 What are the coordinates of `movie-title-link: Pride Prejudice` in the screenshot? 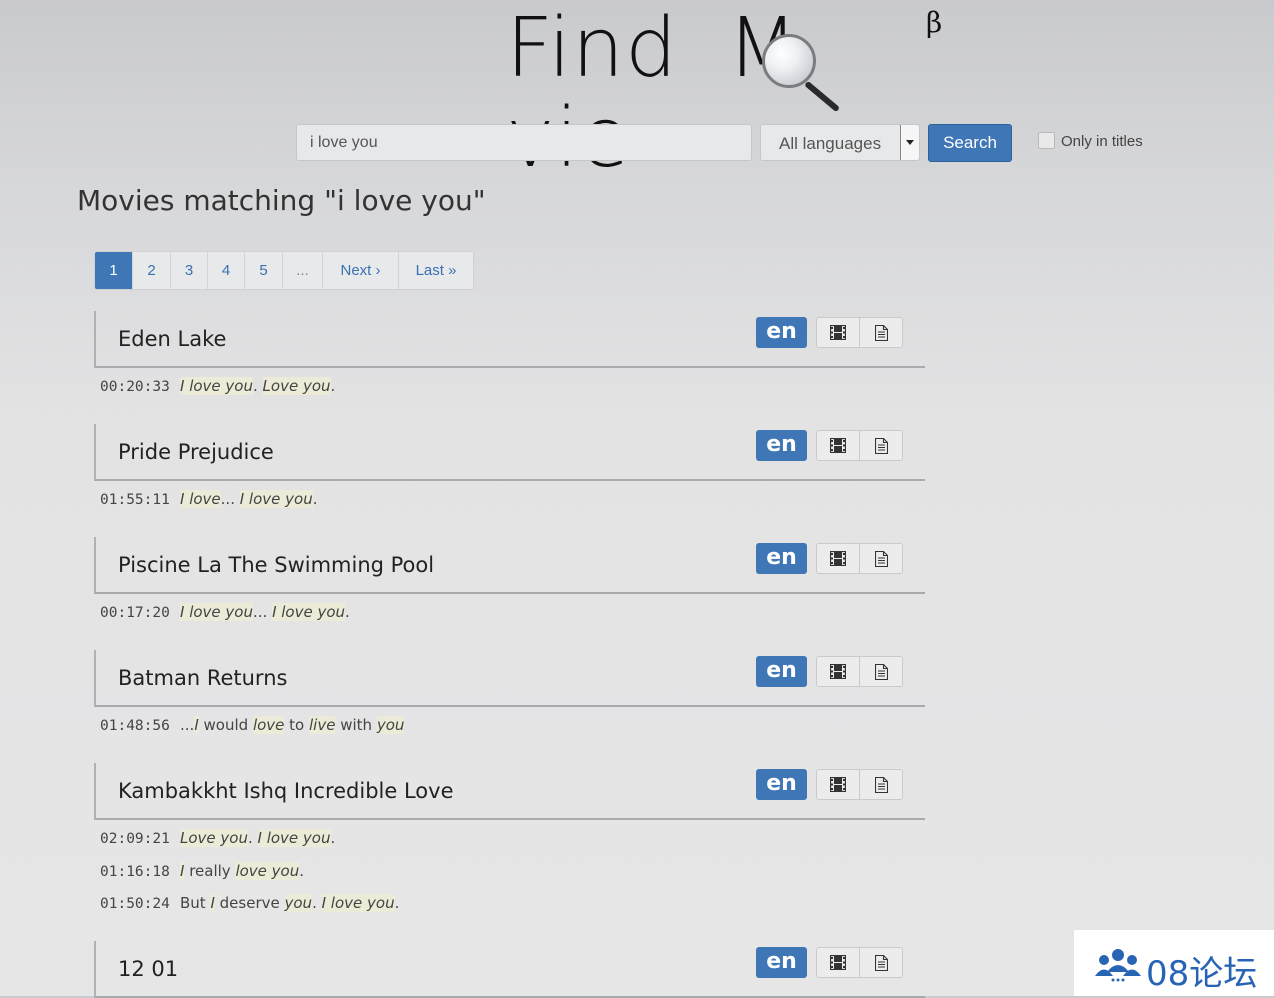 It's located at (196, 452).